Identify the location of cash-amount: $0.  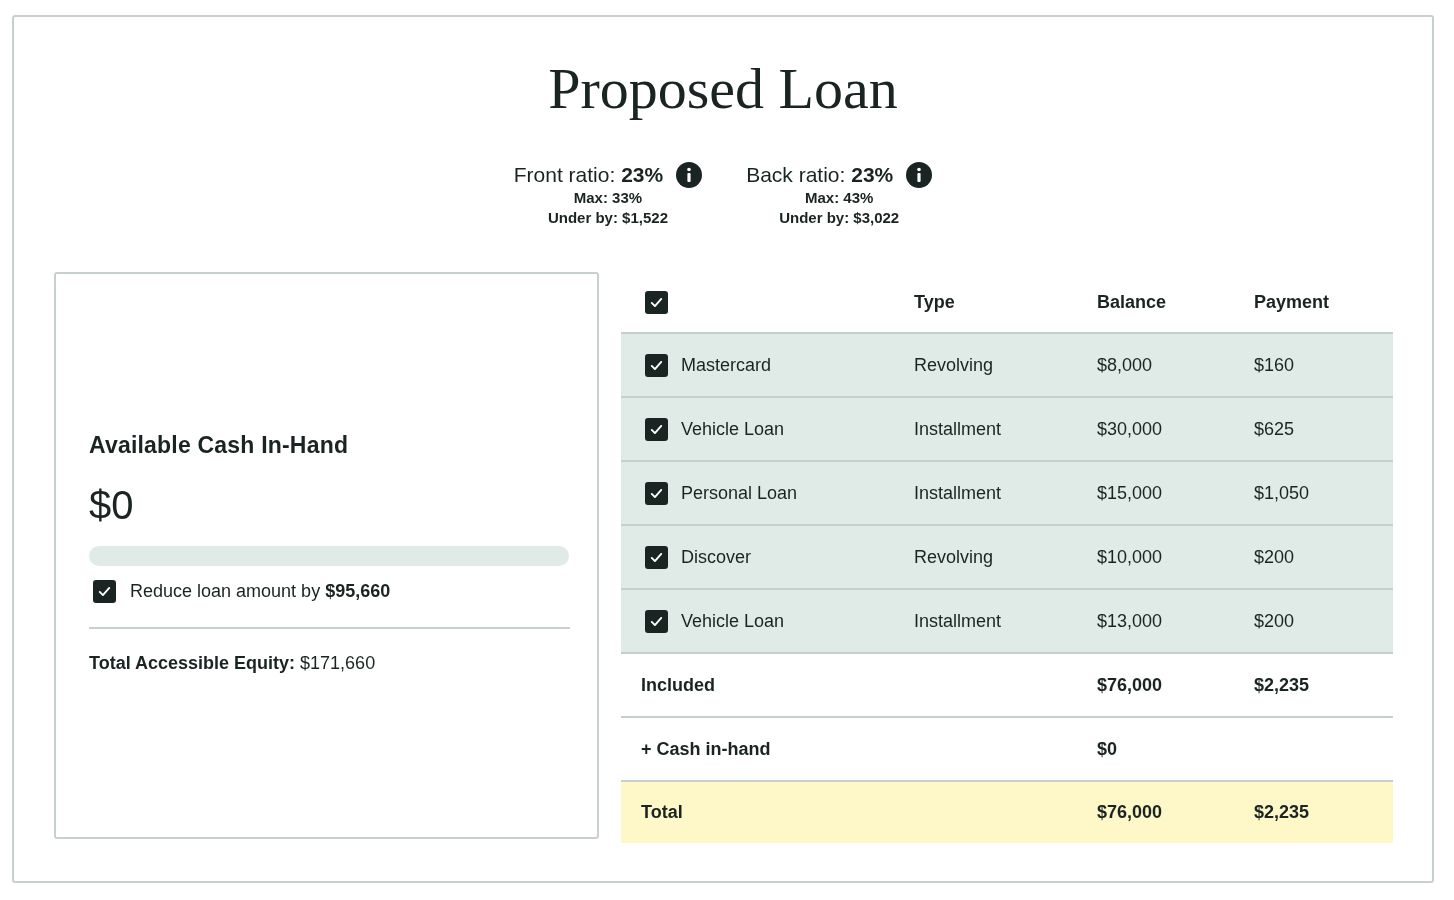
(112, 505).